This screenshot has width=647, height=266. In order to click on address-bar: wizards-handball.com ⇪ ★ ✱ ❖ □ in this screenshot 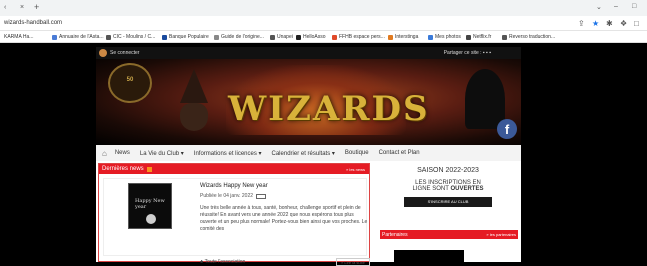, I will do `click(323, 23)`.